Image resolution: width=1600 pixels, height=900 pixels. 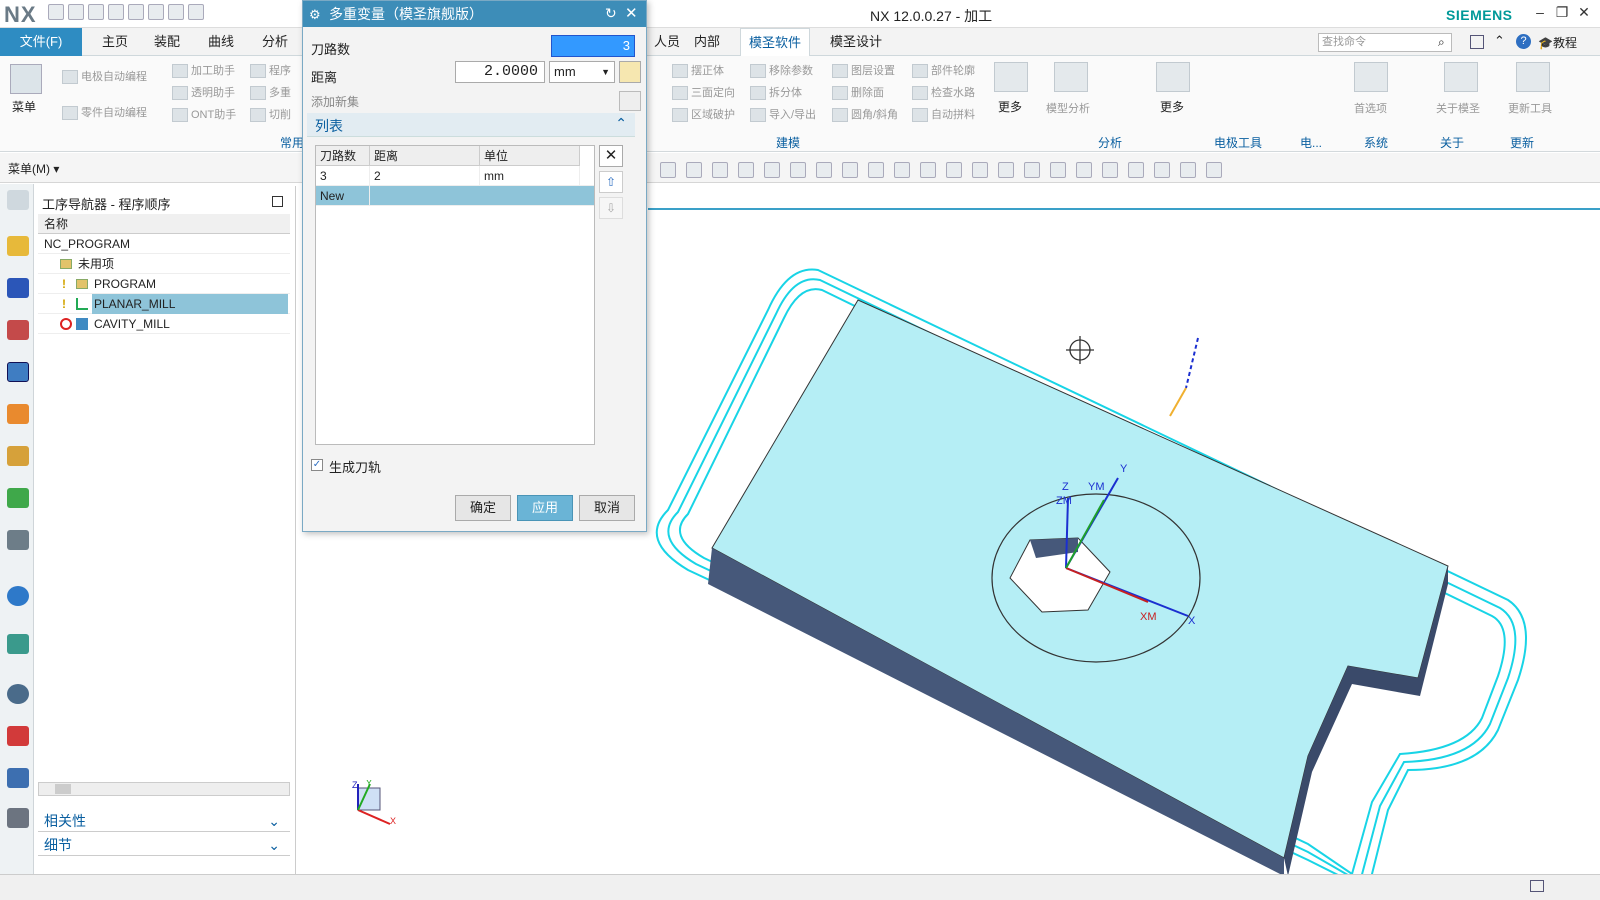 What do you see at coordinates (1006, 170) in the screenshot?
I see `fit-view-icon` at bounding box center [1006, 170].